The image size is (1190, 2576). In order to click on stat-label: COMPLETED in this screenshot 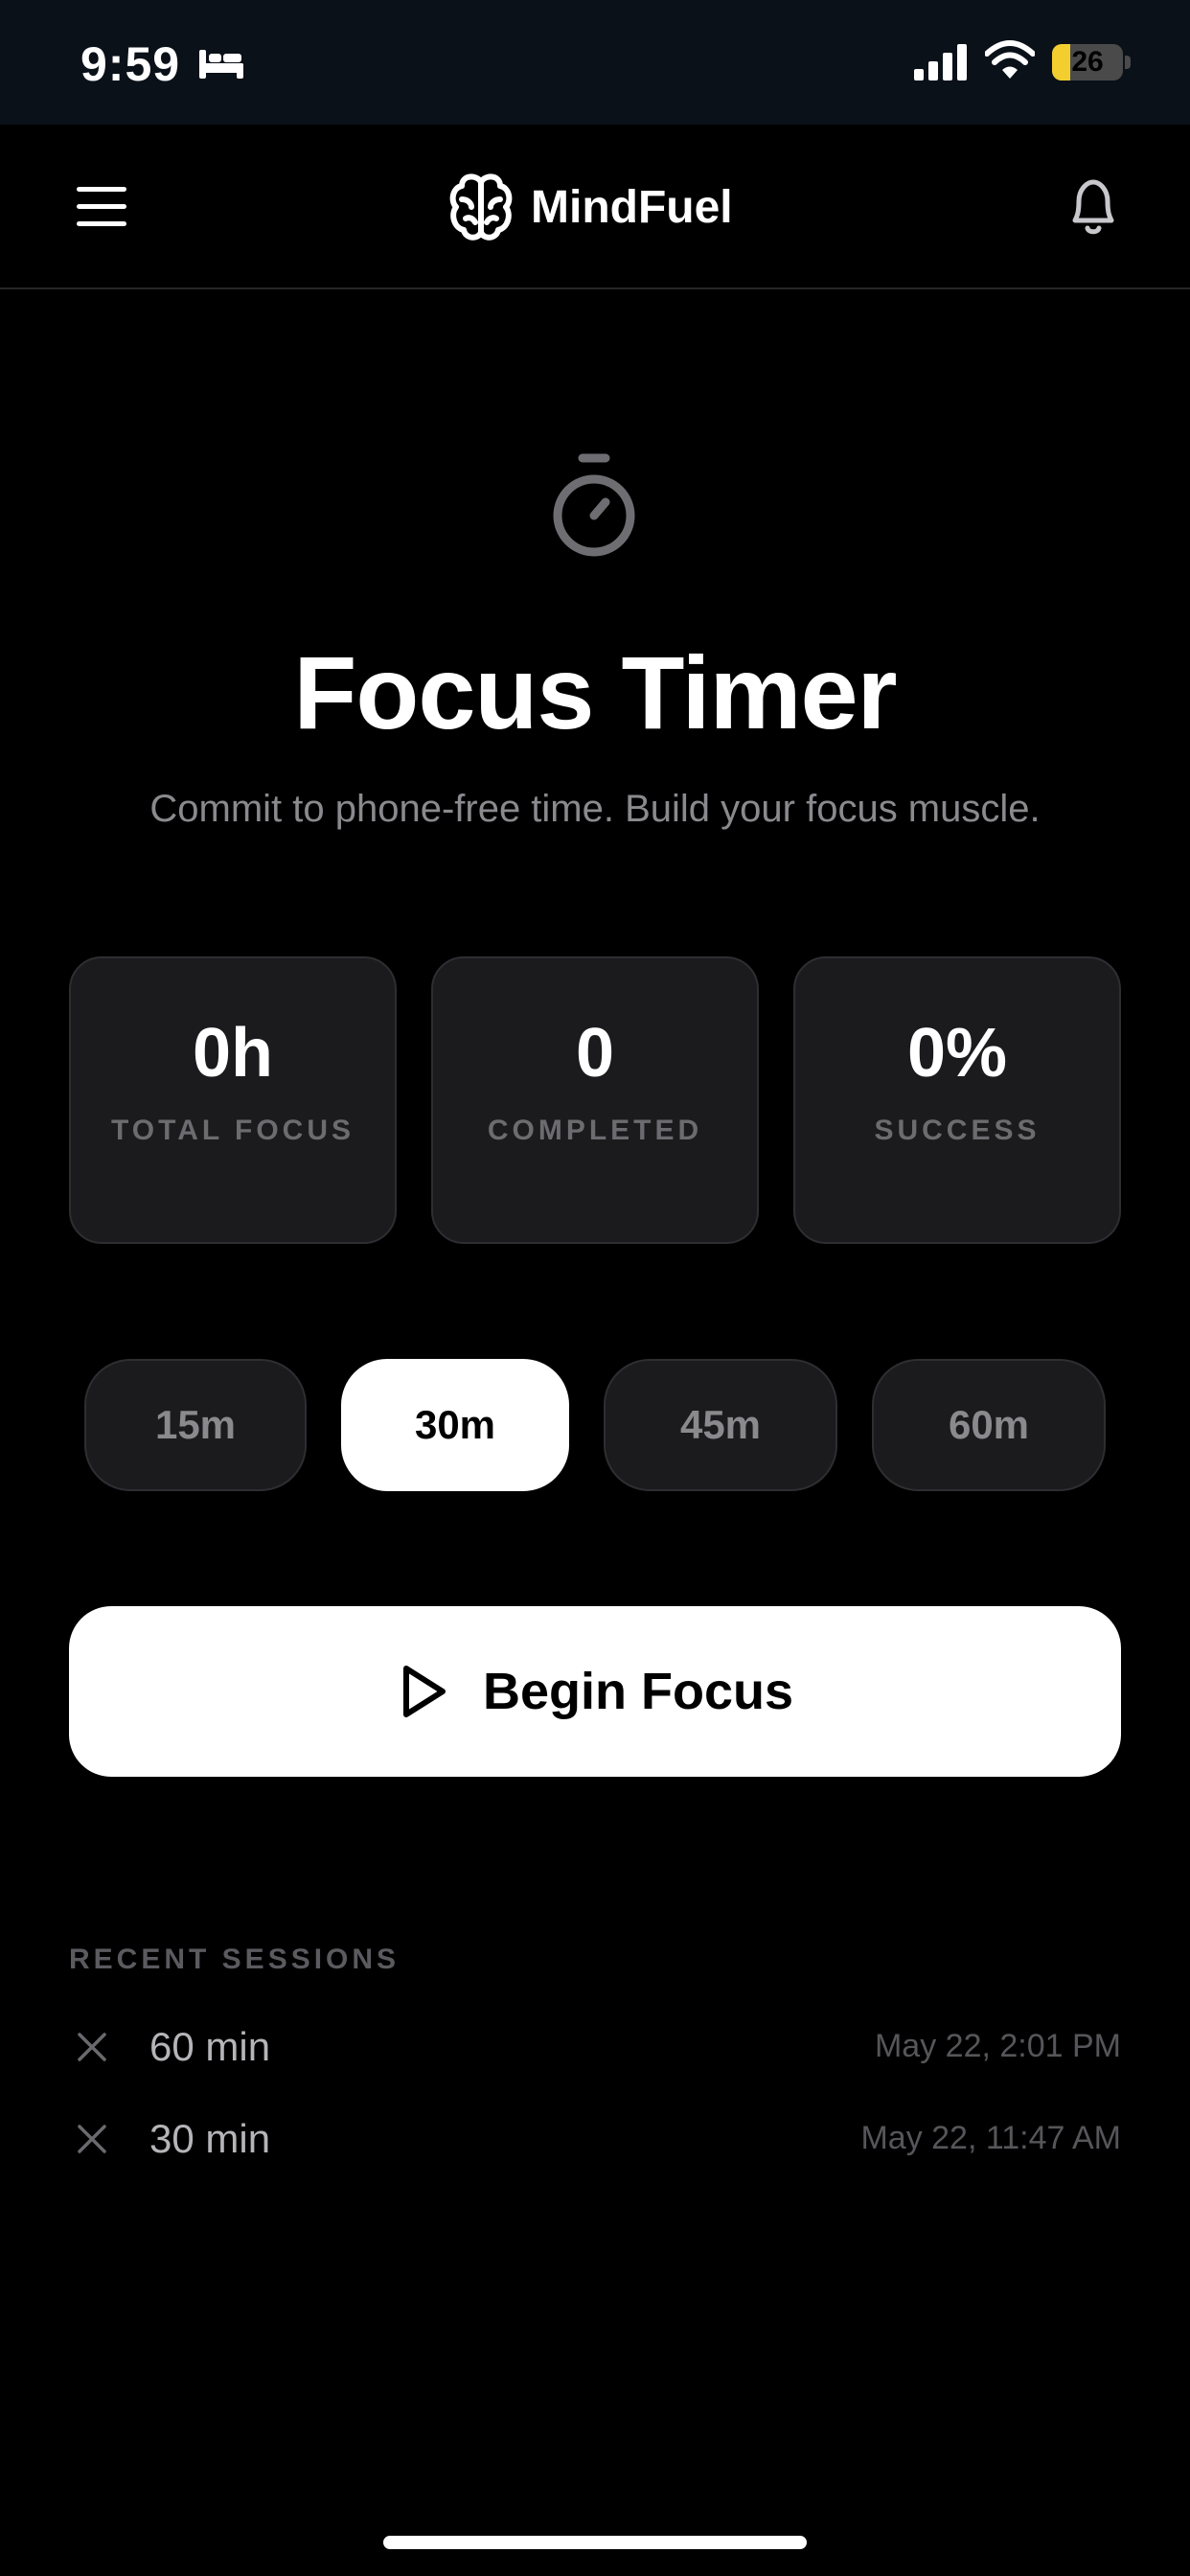, I will do `click(595, 1130)`.